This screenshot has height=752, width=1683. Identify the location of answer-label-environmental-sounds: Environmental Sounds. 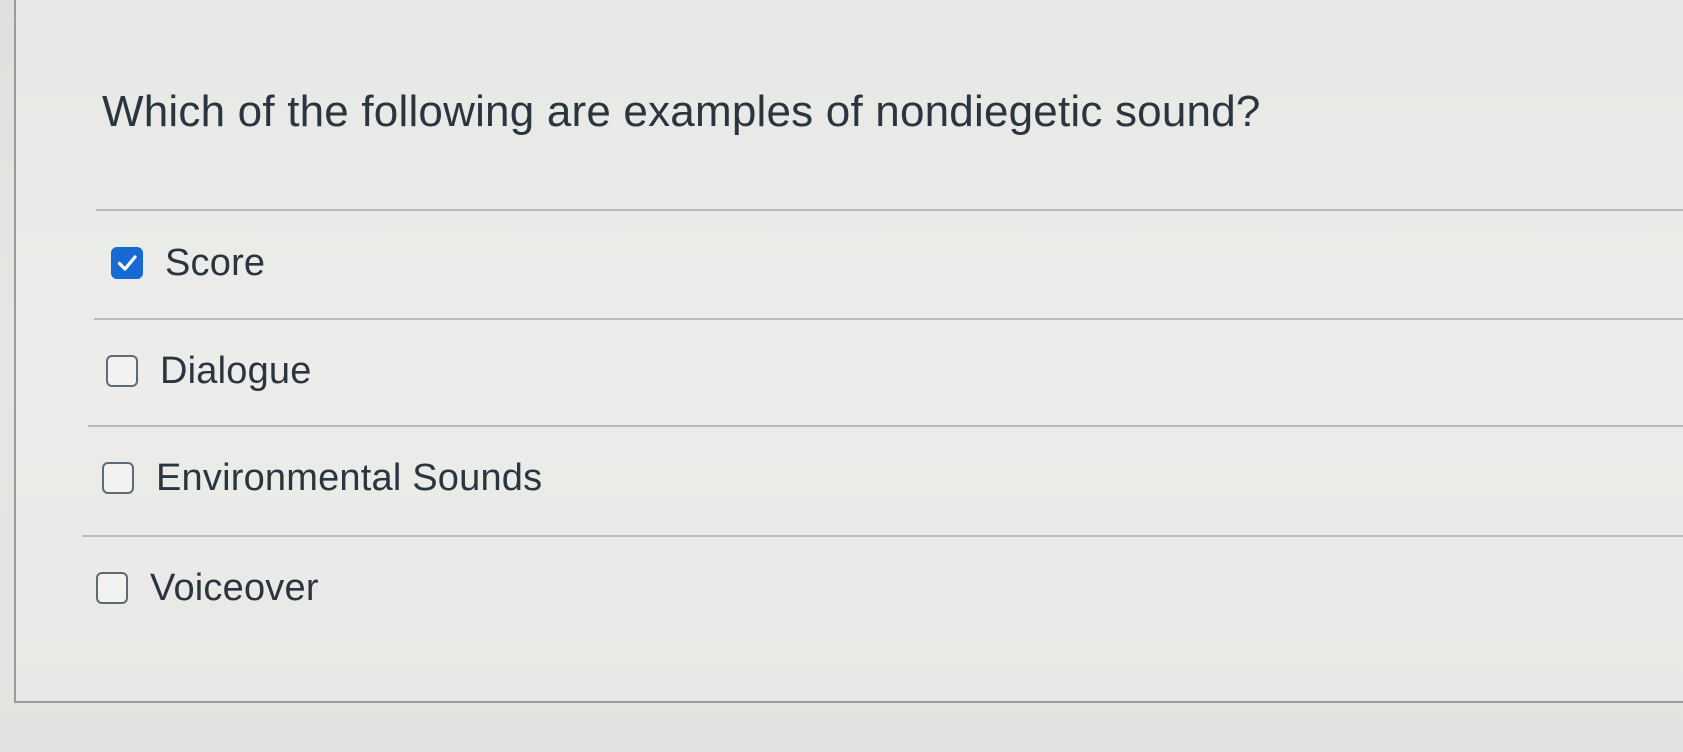
(349, 477).